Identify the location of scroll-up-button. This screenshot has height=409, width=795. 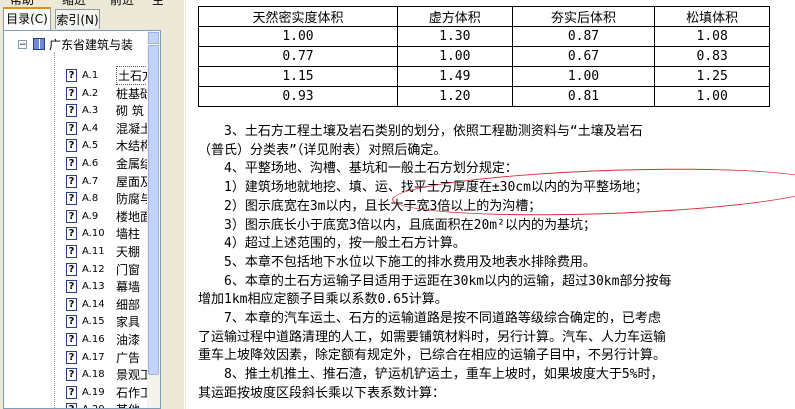
(153, 38).